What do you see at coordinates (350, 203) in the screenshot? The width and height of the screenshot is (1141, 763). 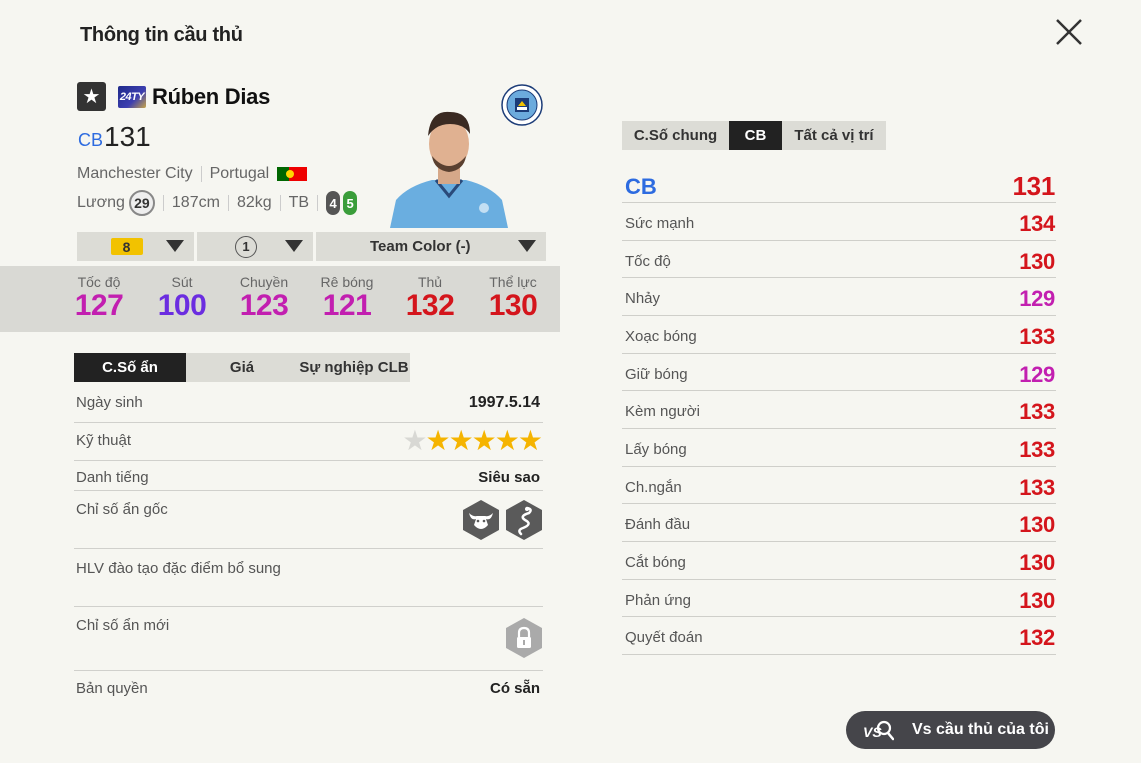 I see `right-foot-badge: 5` at bounding box center [350, 203].